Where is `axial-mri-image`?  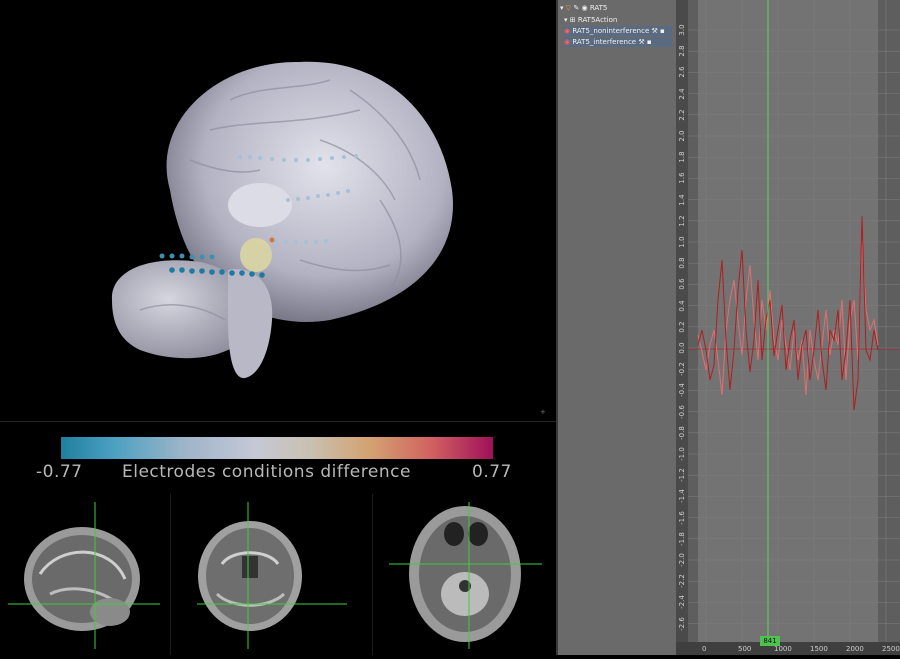
axial-mri-image is located at coordinates (465, 575).